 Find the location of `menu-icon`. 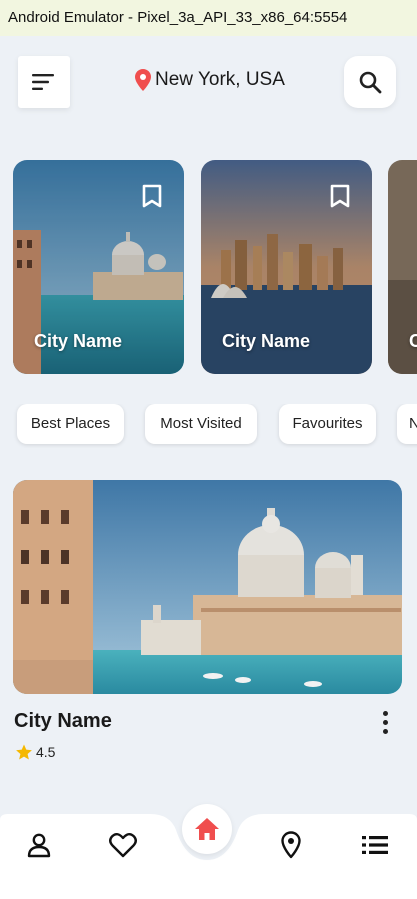

menu-icon is located at coordinates (43, 82).